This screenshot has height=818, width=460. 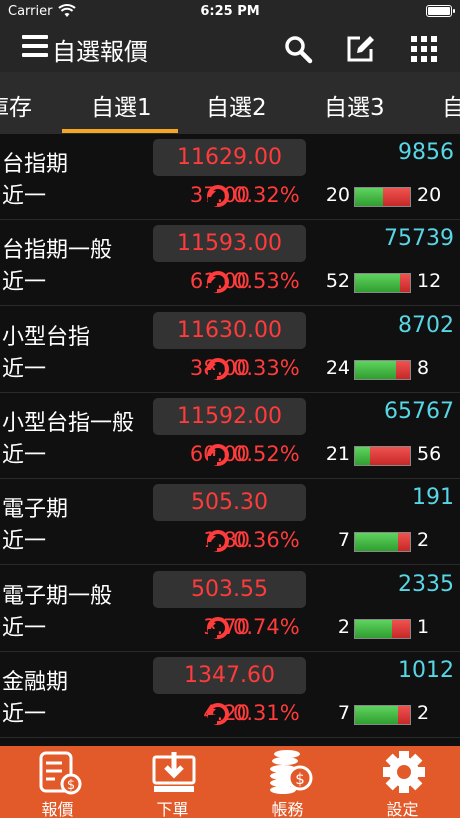 I want to click on contract-name: 小型台指, so click(x=46, y=337).